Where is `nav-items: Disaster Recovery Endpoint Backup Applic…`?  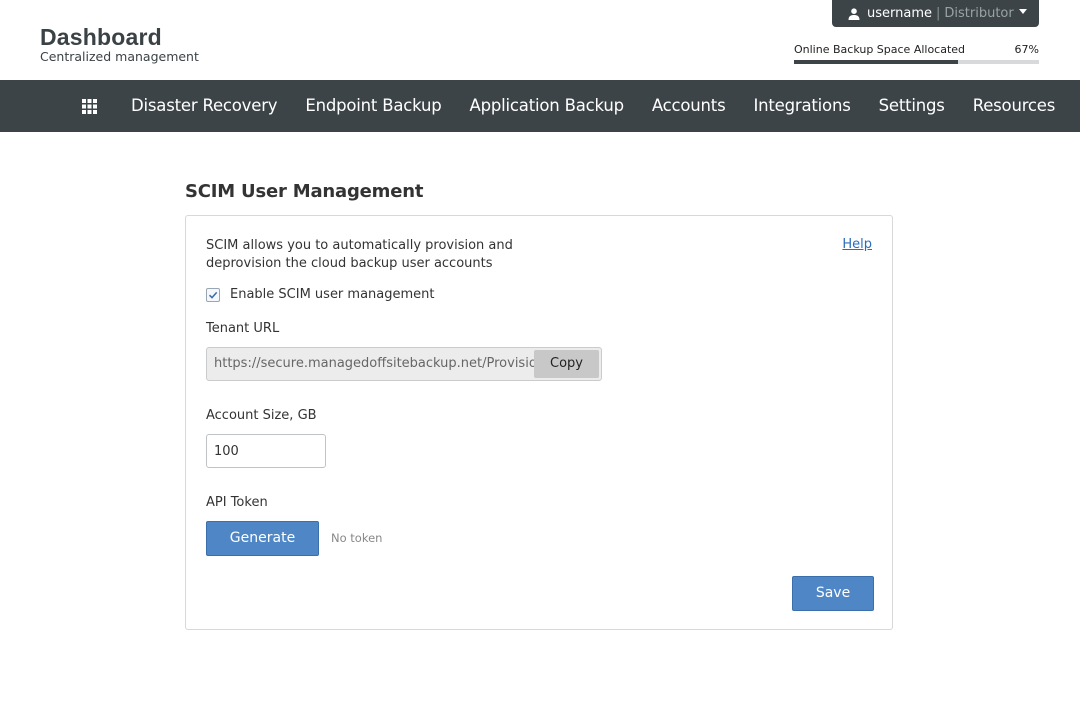
nav-items: Disaster Recovery Endpoint Backup Applic… is located at coordinates (593, 106).